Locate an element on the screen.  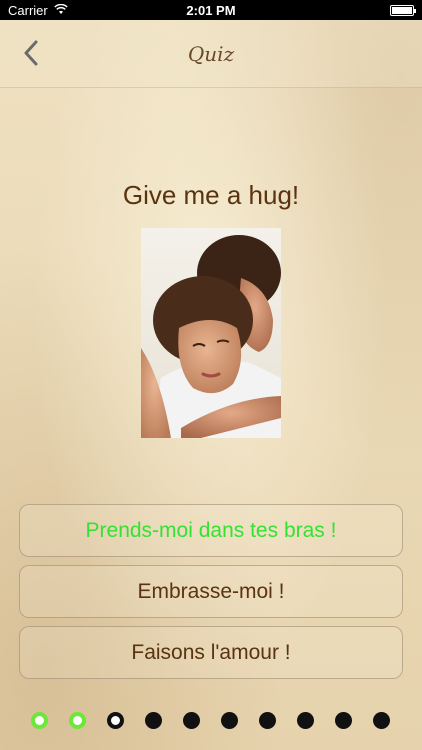
status-left: Carrier is located at coordinates (38, 10).